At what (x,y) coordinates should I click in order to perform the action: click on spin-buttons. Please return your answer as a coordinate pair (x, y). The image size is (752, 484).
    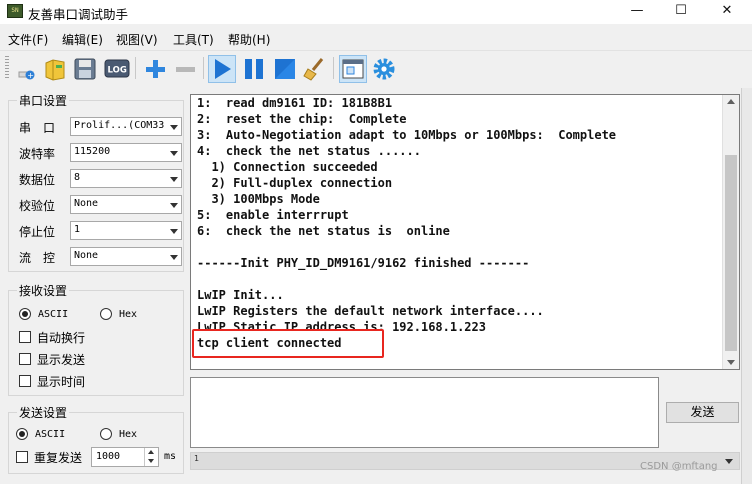
    Looking at the image, I should click on (151, 457).